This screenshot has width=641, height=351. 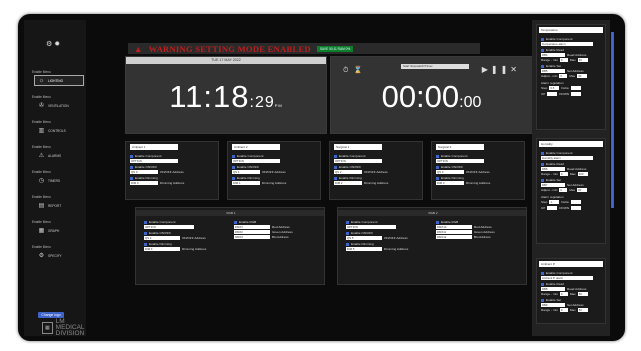 I want to click on light-name-field: Surgical 2, so click(x=460, y=147).